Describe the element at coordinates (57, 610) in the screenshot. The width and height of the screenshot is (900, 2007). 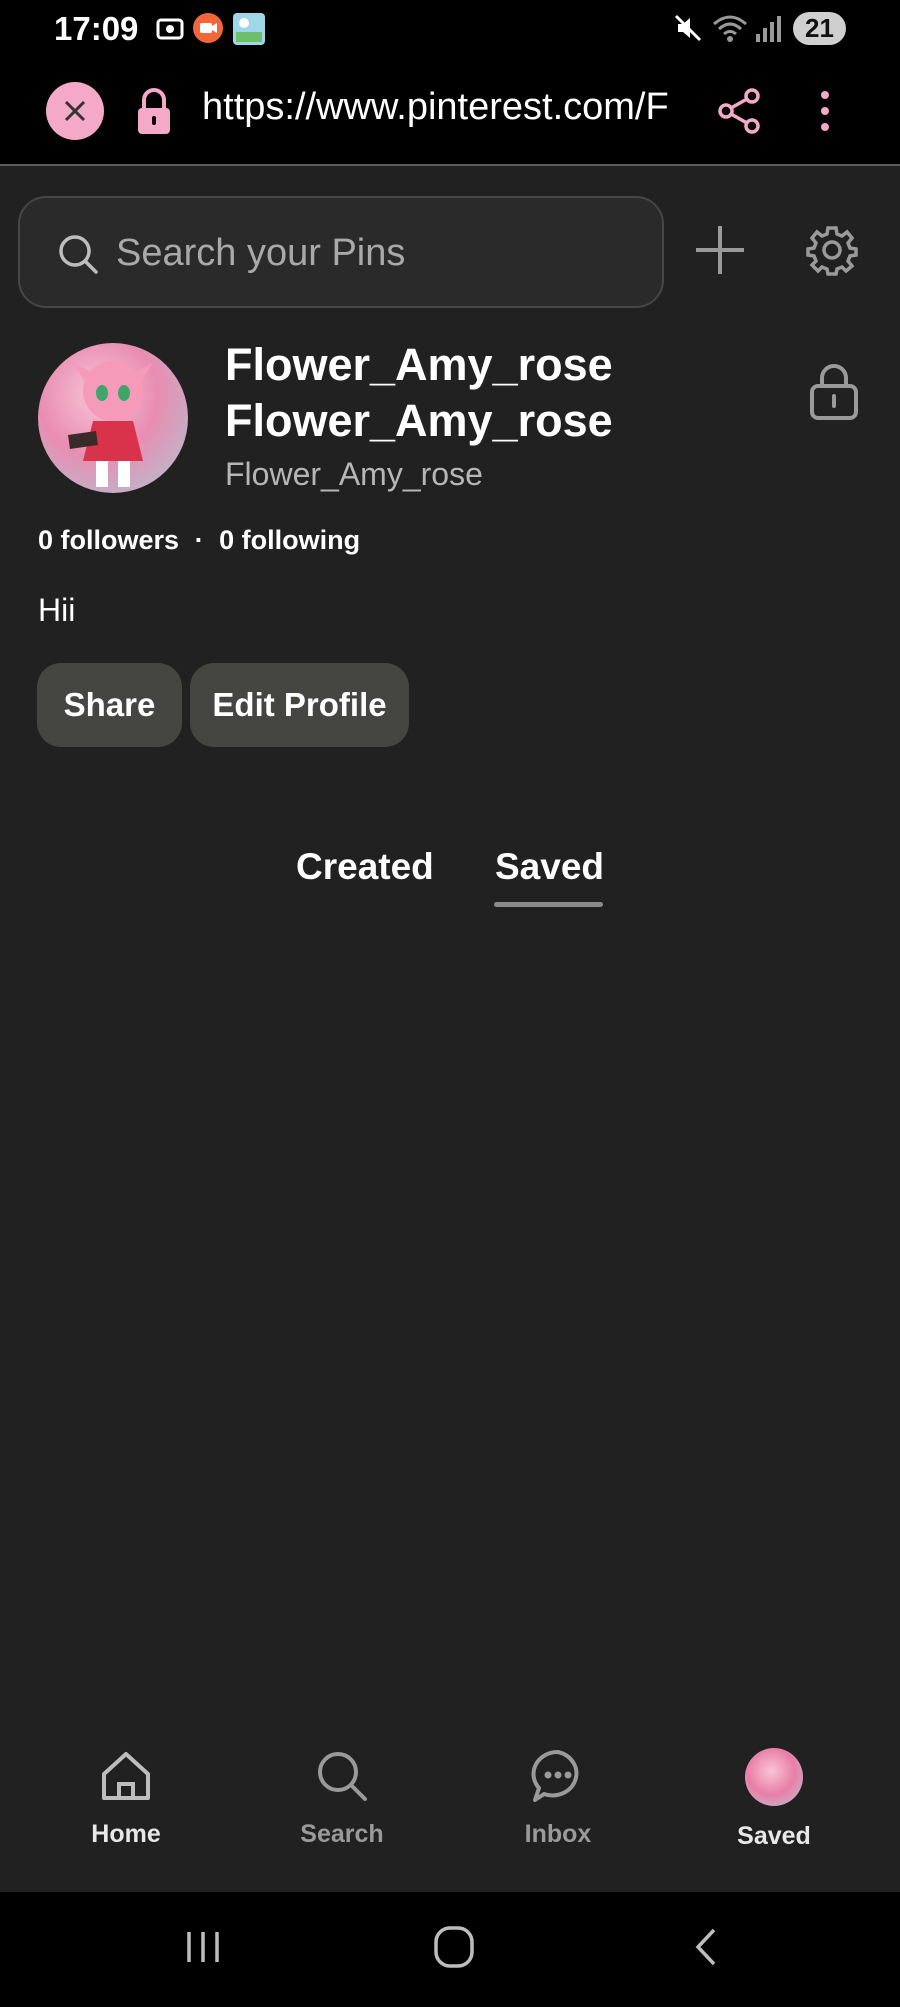
I see `profile-bio: Hii` at that location.